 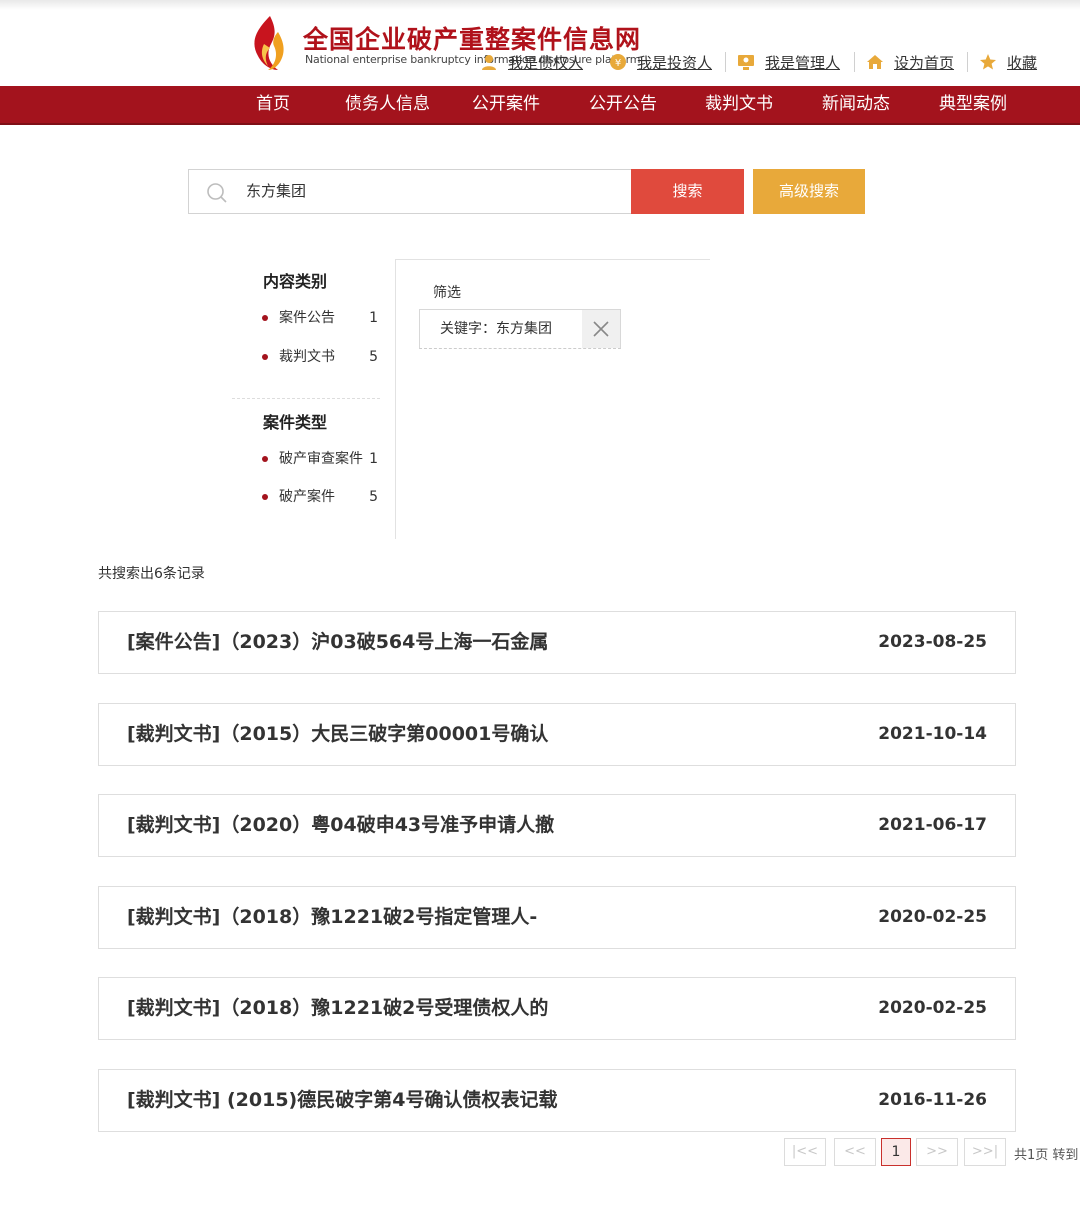 I want to click on result-summary: 共搜索出6条记录, so click(x=151, y=574).